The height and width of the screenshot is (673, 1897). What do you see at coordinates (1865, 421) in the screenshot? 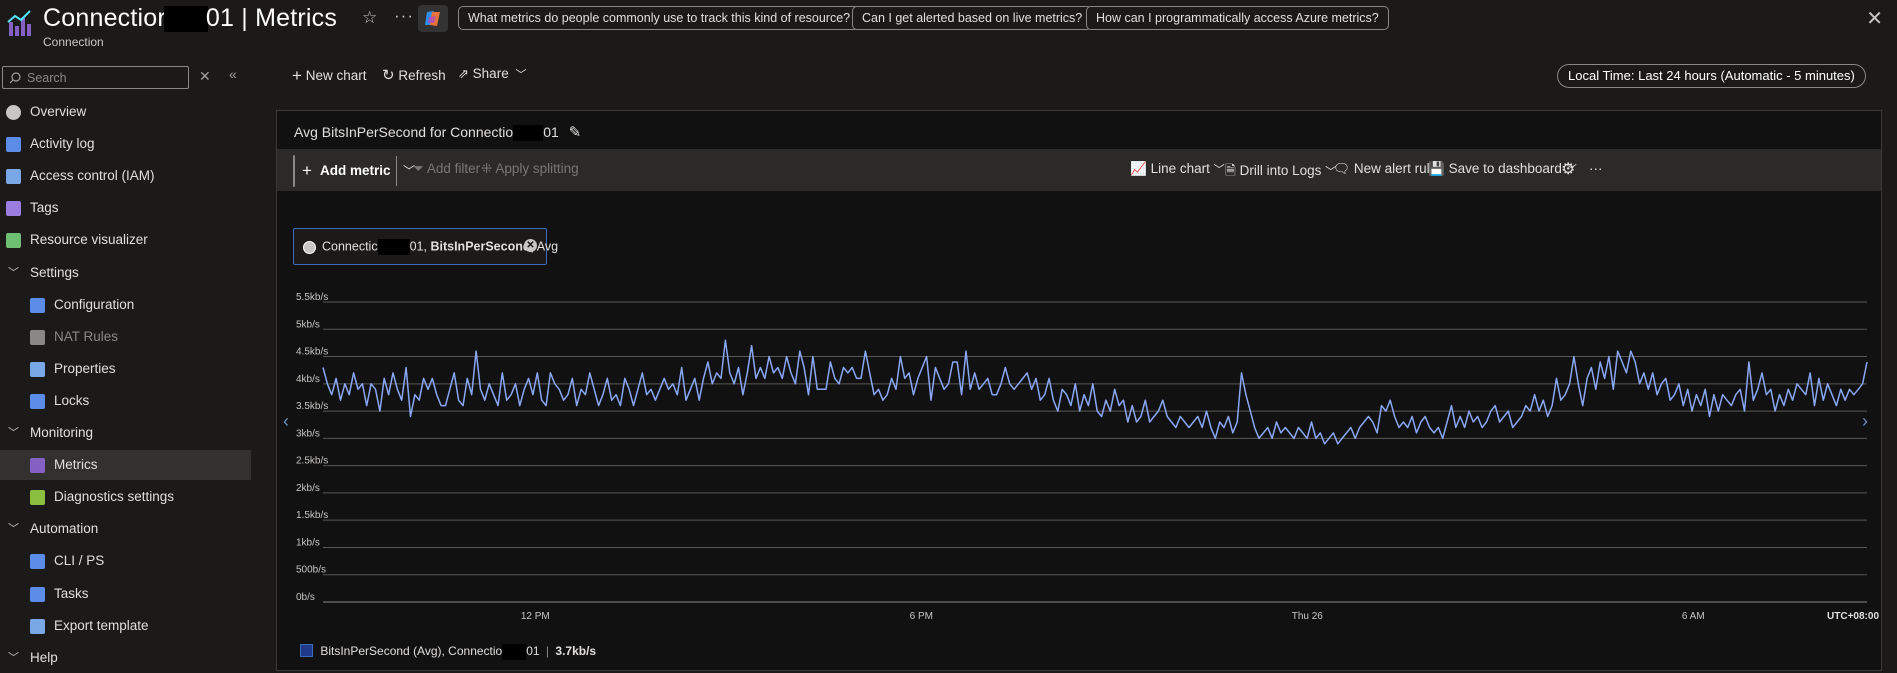
I see `chart-next-arrow-icon: ›` at bounding box center [1865, 421].